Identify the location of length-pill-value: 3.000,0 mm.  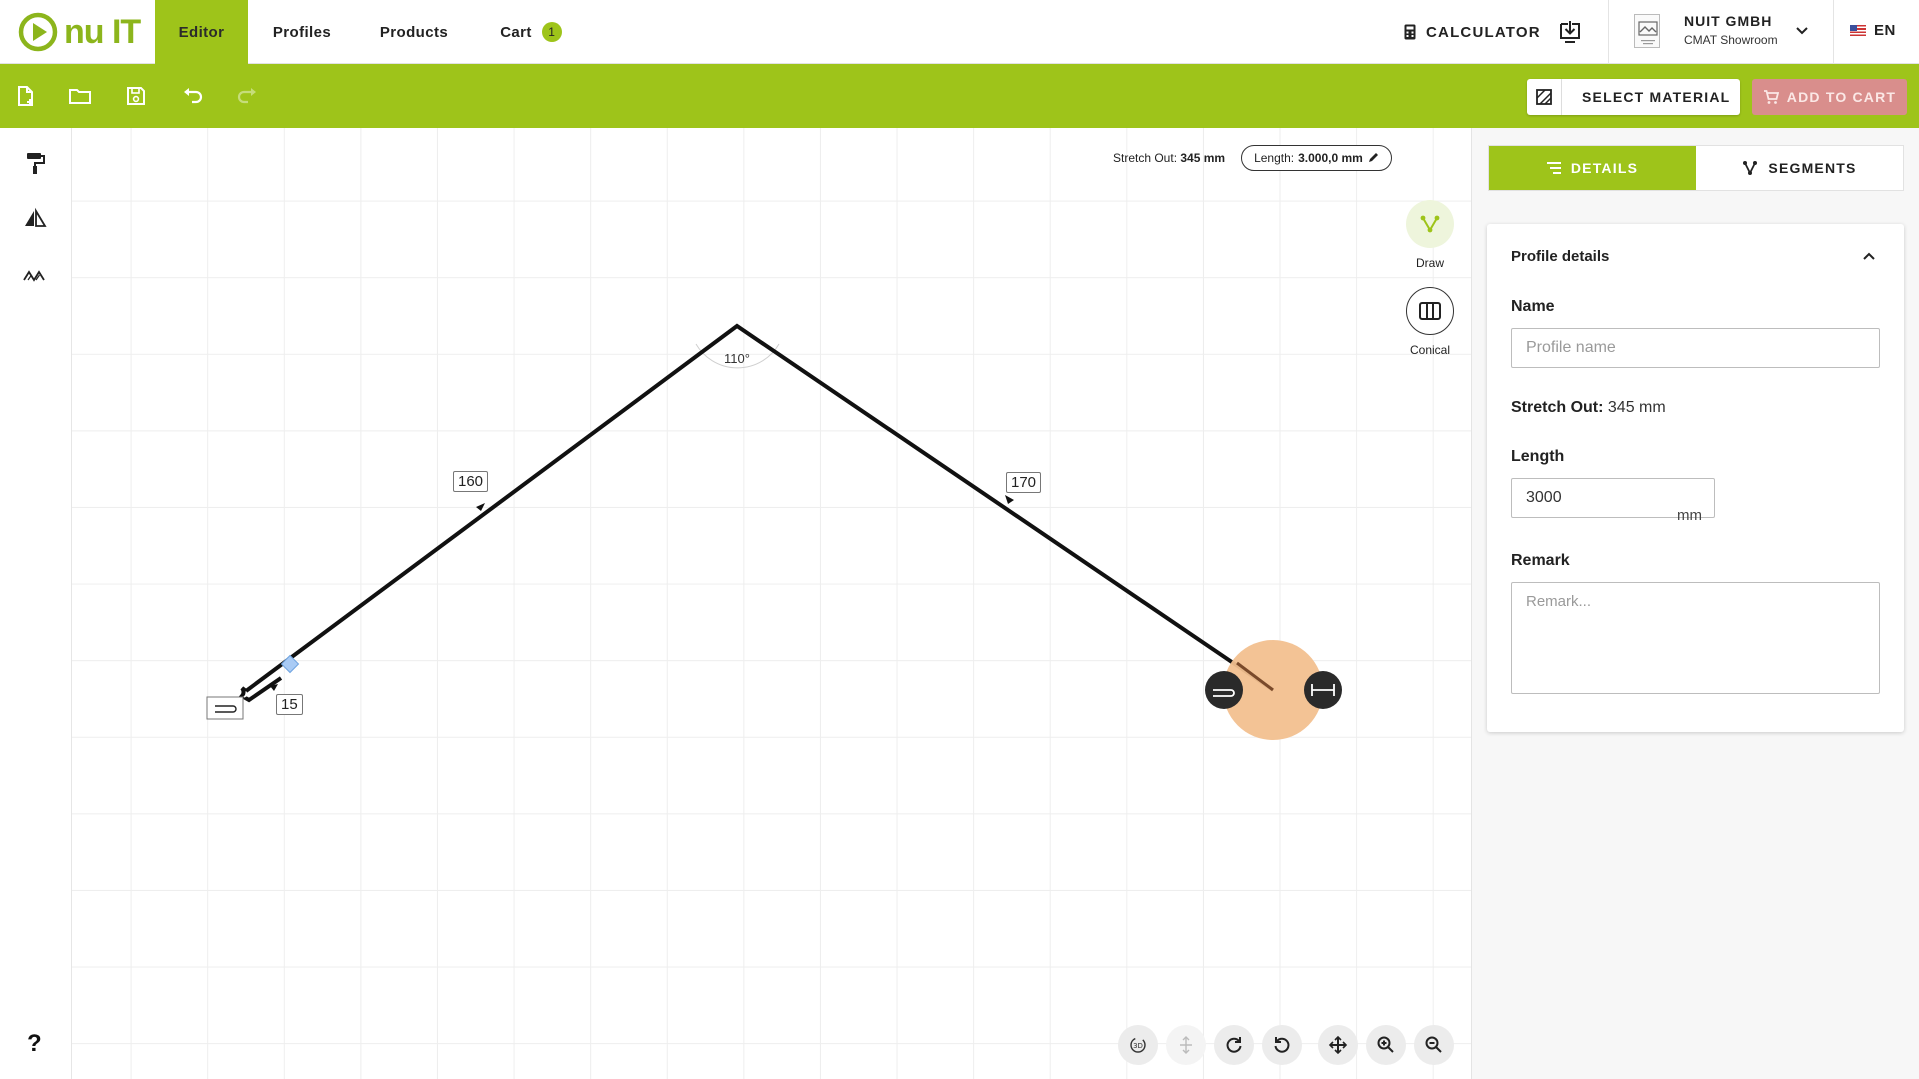
(1330, 158).